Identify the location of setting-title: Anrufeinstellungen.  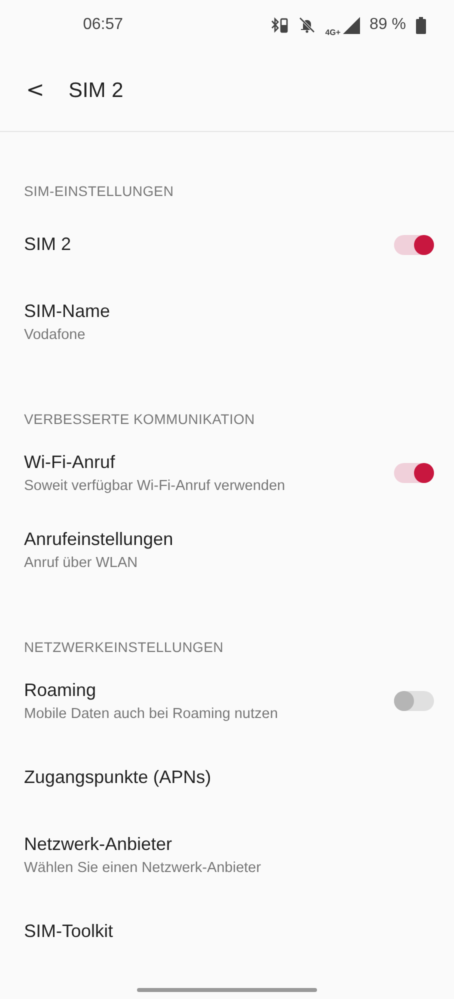
(229, 539).